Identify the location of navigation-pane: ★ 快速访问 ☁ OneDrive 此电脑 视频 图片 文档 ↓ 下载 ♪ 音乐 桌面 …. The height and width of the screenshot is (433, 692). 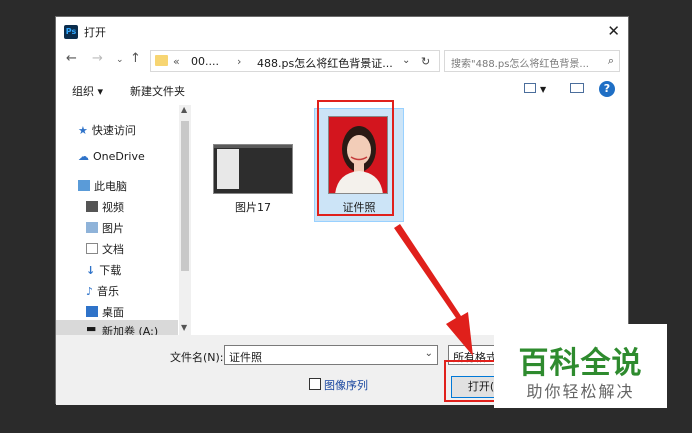
(124, 219).